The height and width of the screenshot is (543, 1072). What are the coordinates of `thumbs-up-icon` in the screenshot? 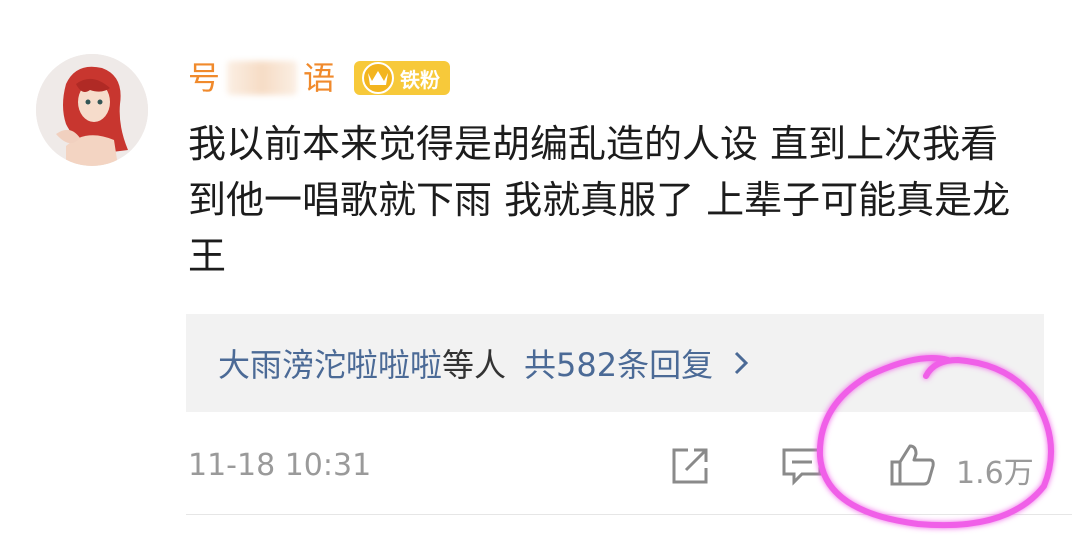 It's located at (913, 465).